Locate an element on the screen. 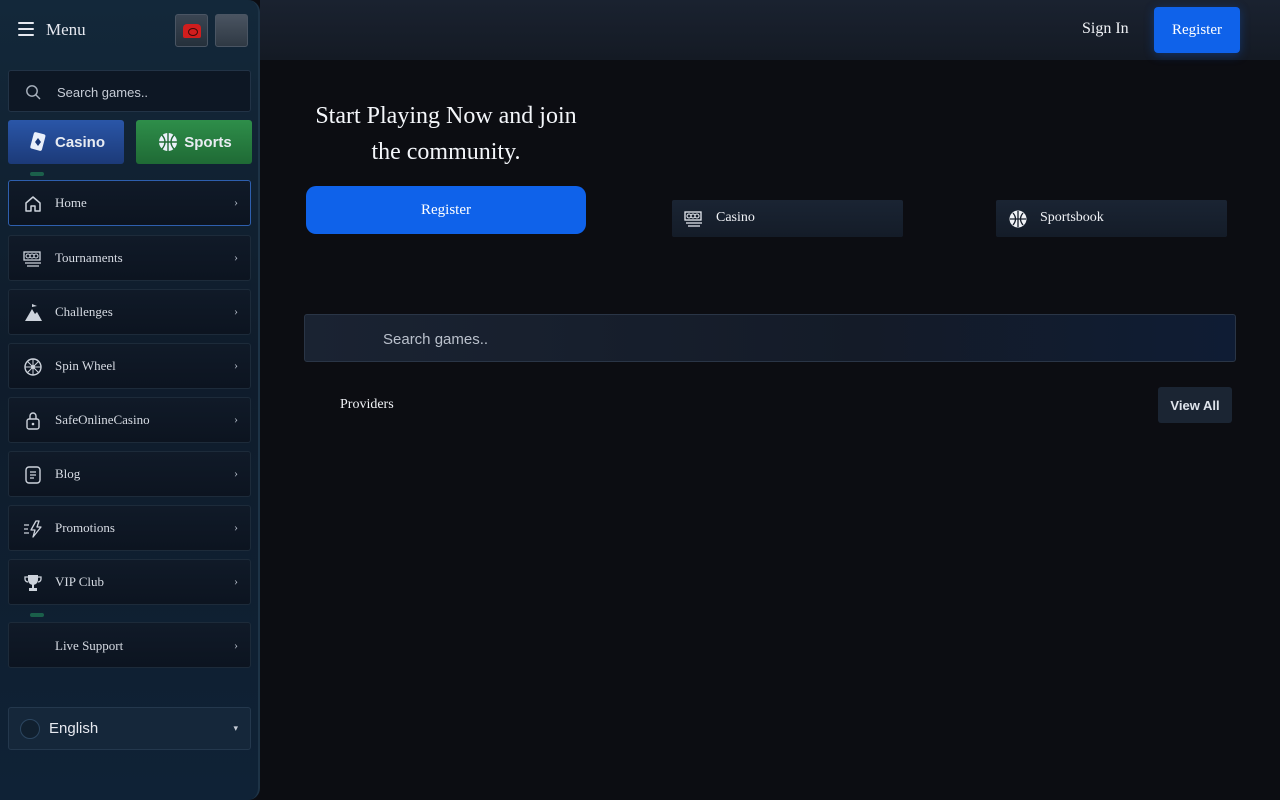 The image size is (1280, 800). mountain-flag-icon is located at coordinates (33, 312).